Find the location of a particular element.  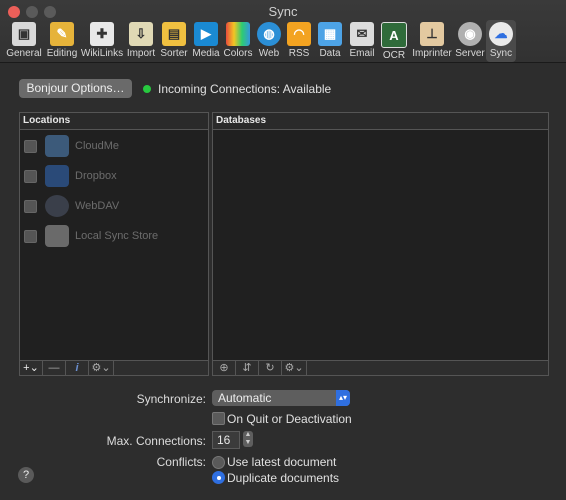

toolbar-item-wikilinks: ✚ WikiLinks is located at coordinates (102, 41).